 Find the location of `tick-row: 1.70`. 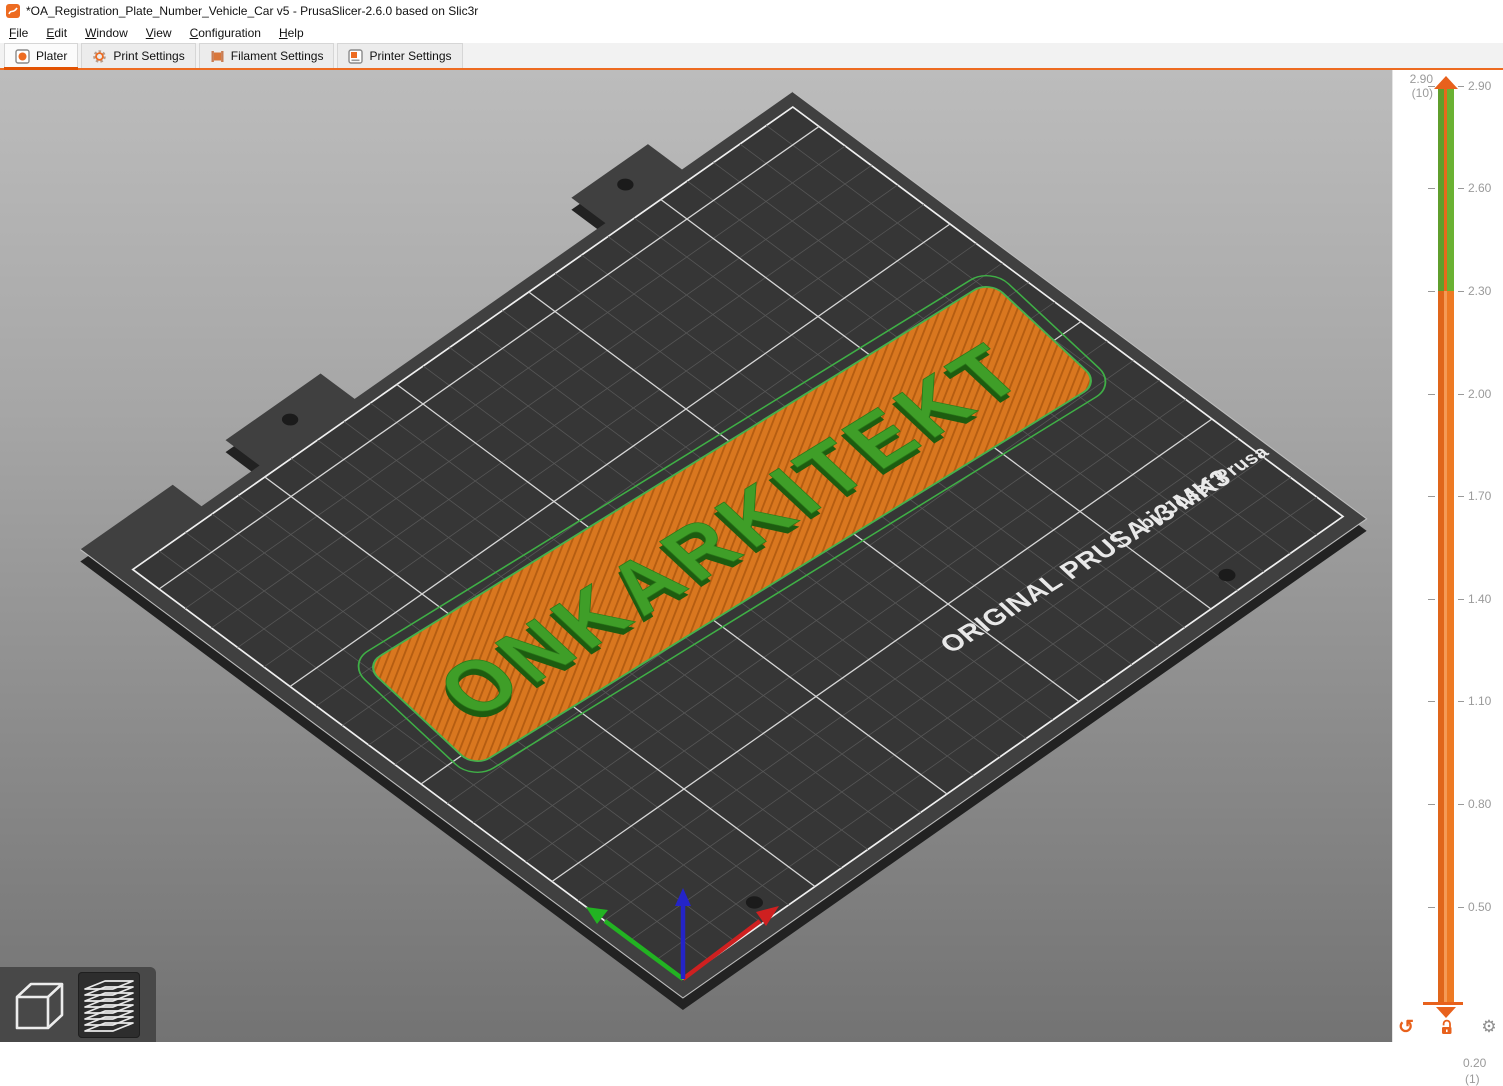

tick-row: 1.70 is located at coordinates (1459, 496).